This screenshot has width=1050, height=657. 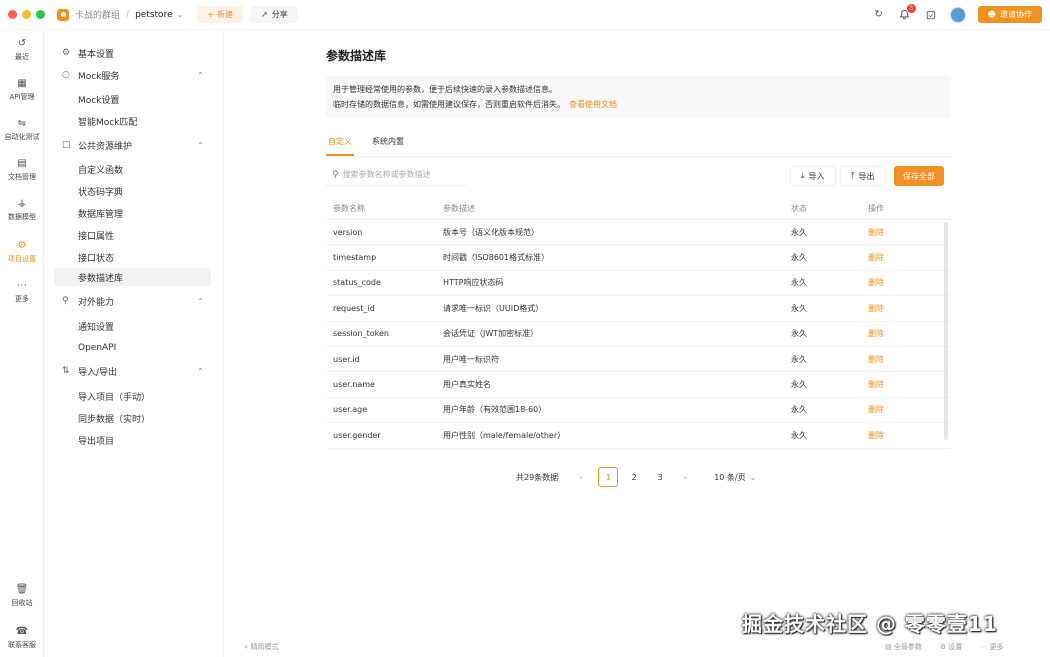 I want to click on sidebar-item-notify: 通知设置, so click(x=132, y=326).